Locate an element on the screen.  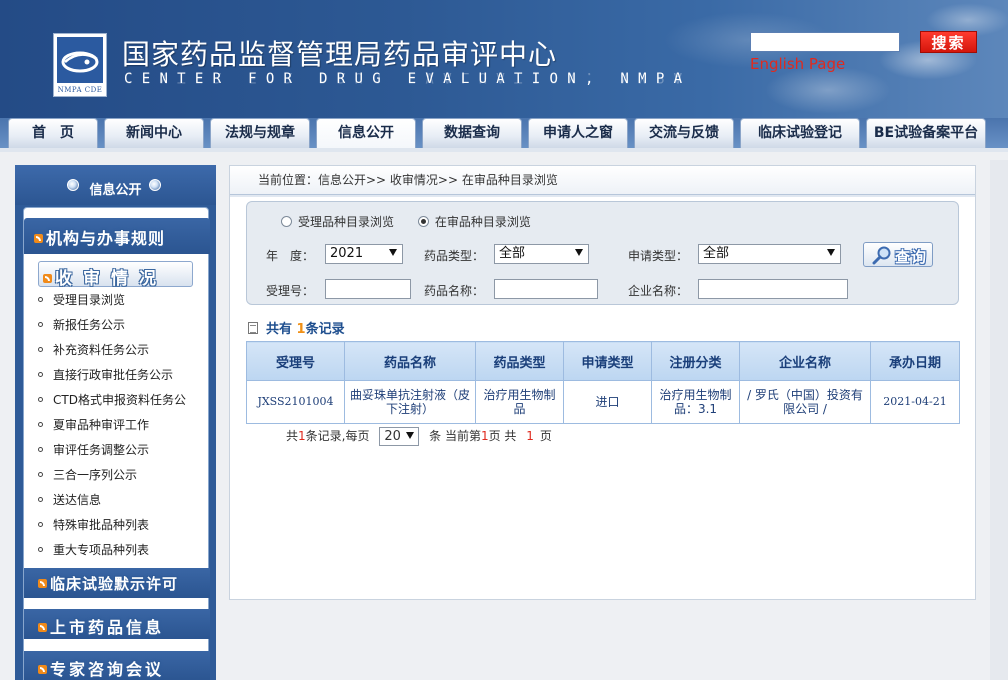
search-input is located at coordinates (825, 42).